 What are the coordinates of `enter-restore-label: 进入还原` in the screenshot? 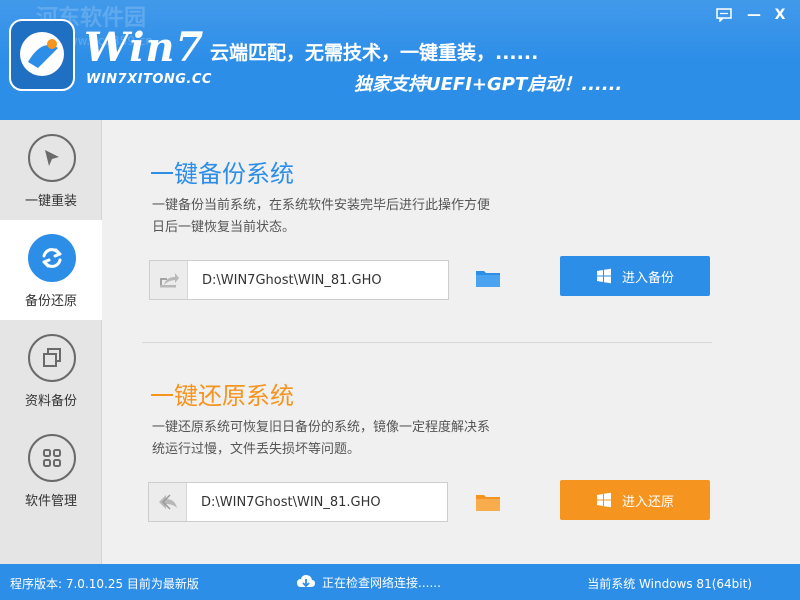 It's located at (647, 502).